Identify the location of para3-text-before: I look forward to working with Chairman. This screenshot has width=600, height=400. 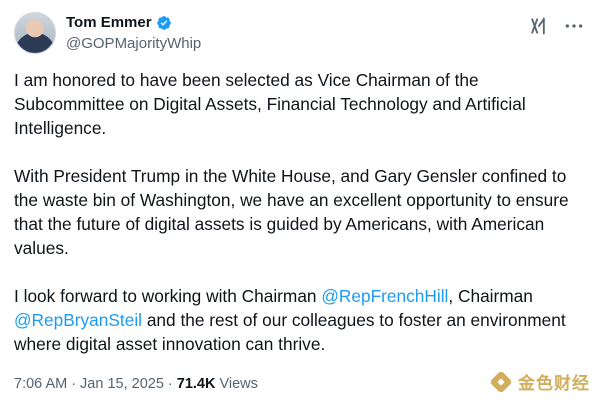
(168, 296).